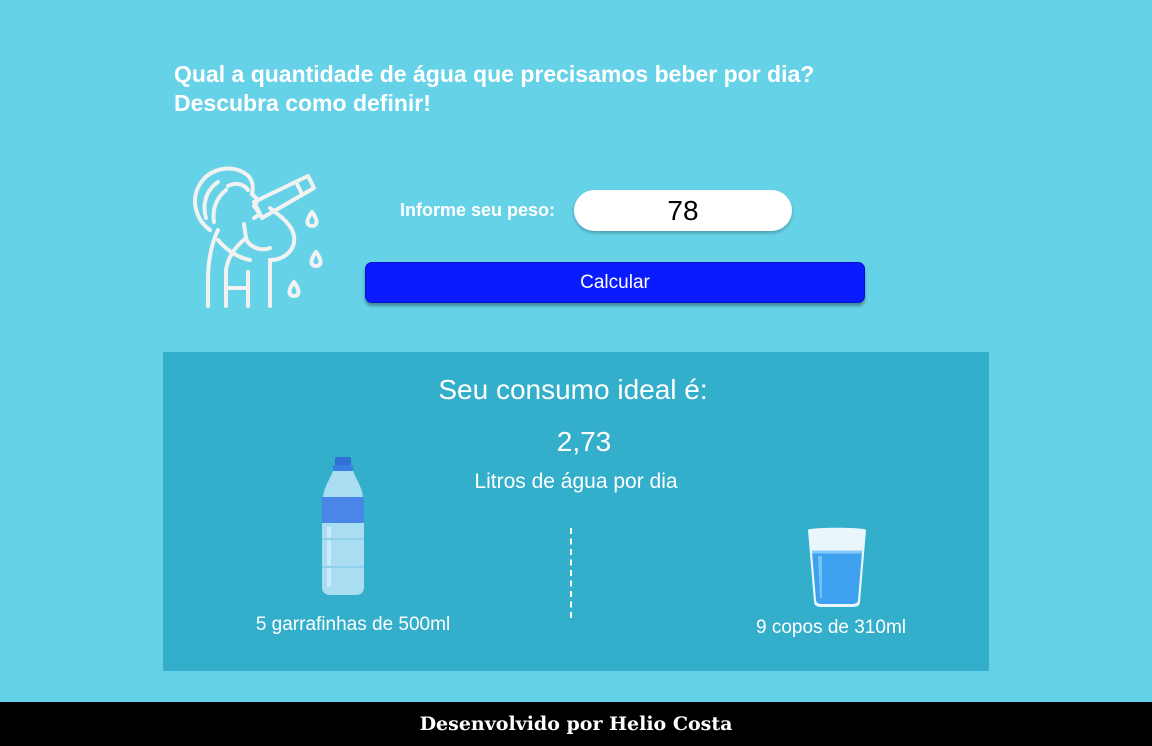  I want to click on divider, so click(571, 573).